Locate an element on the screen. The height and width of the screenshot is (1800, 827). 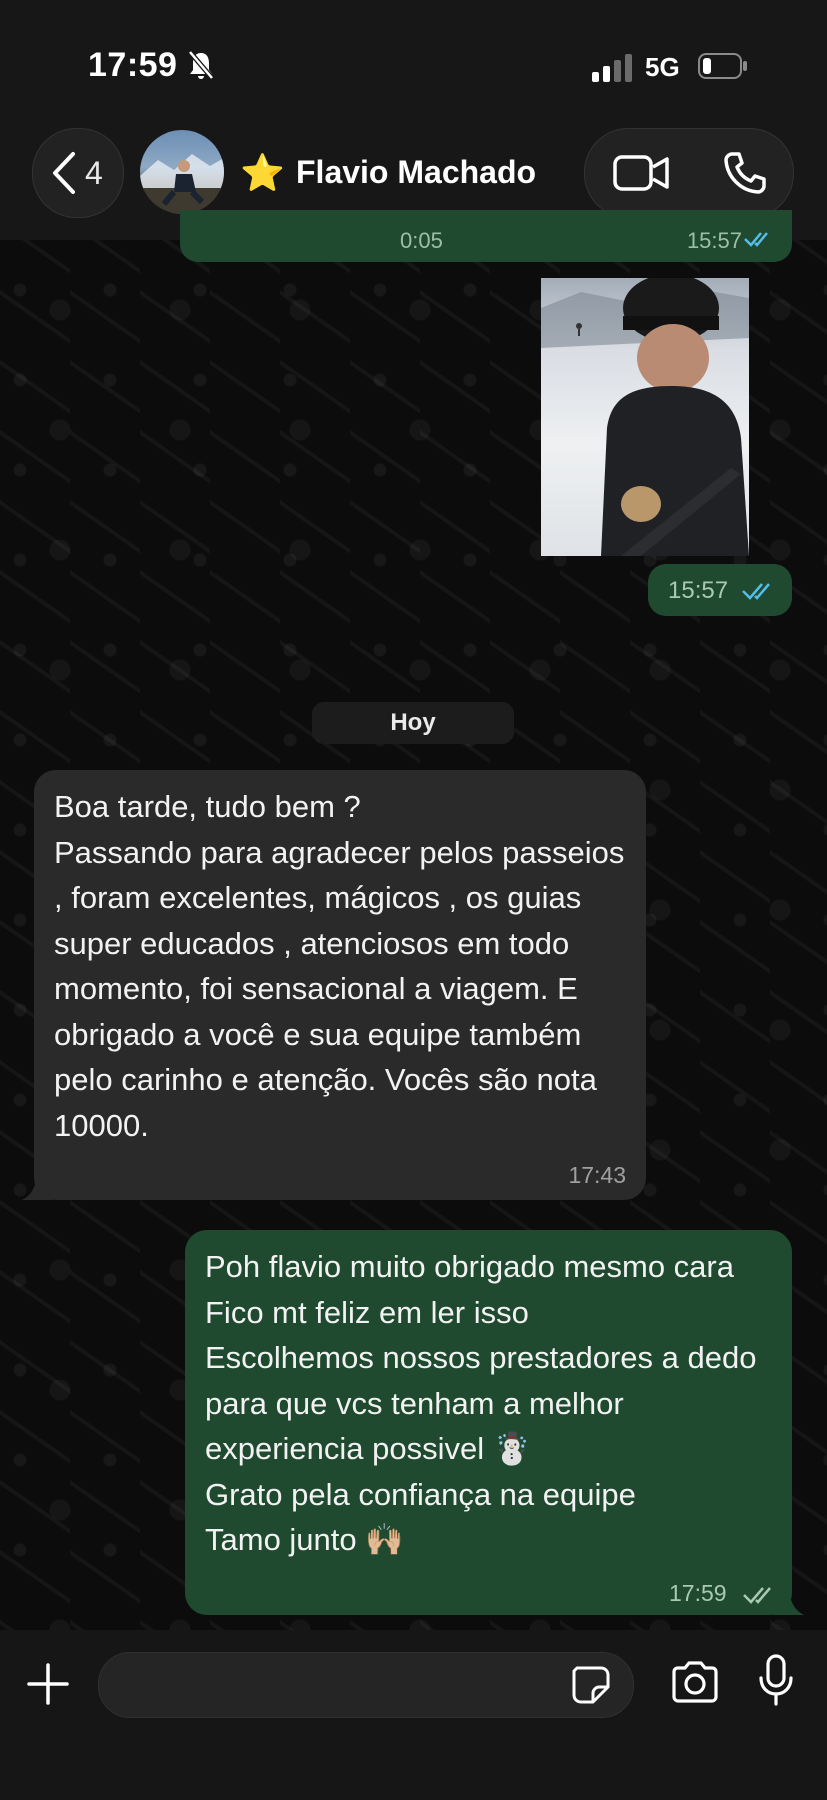
chevron-left-icon is located at coordinates (64, 173).